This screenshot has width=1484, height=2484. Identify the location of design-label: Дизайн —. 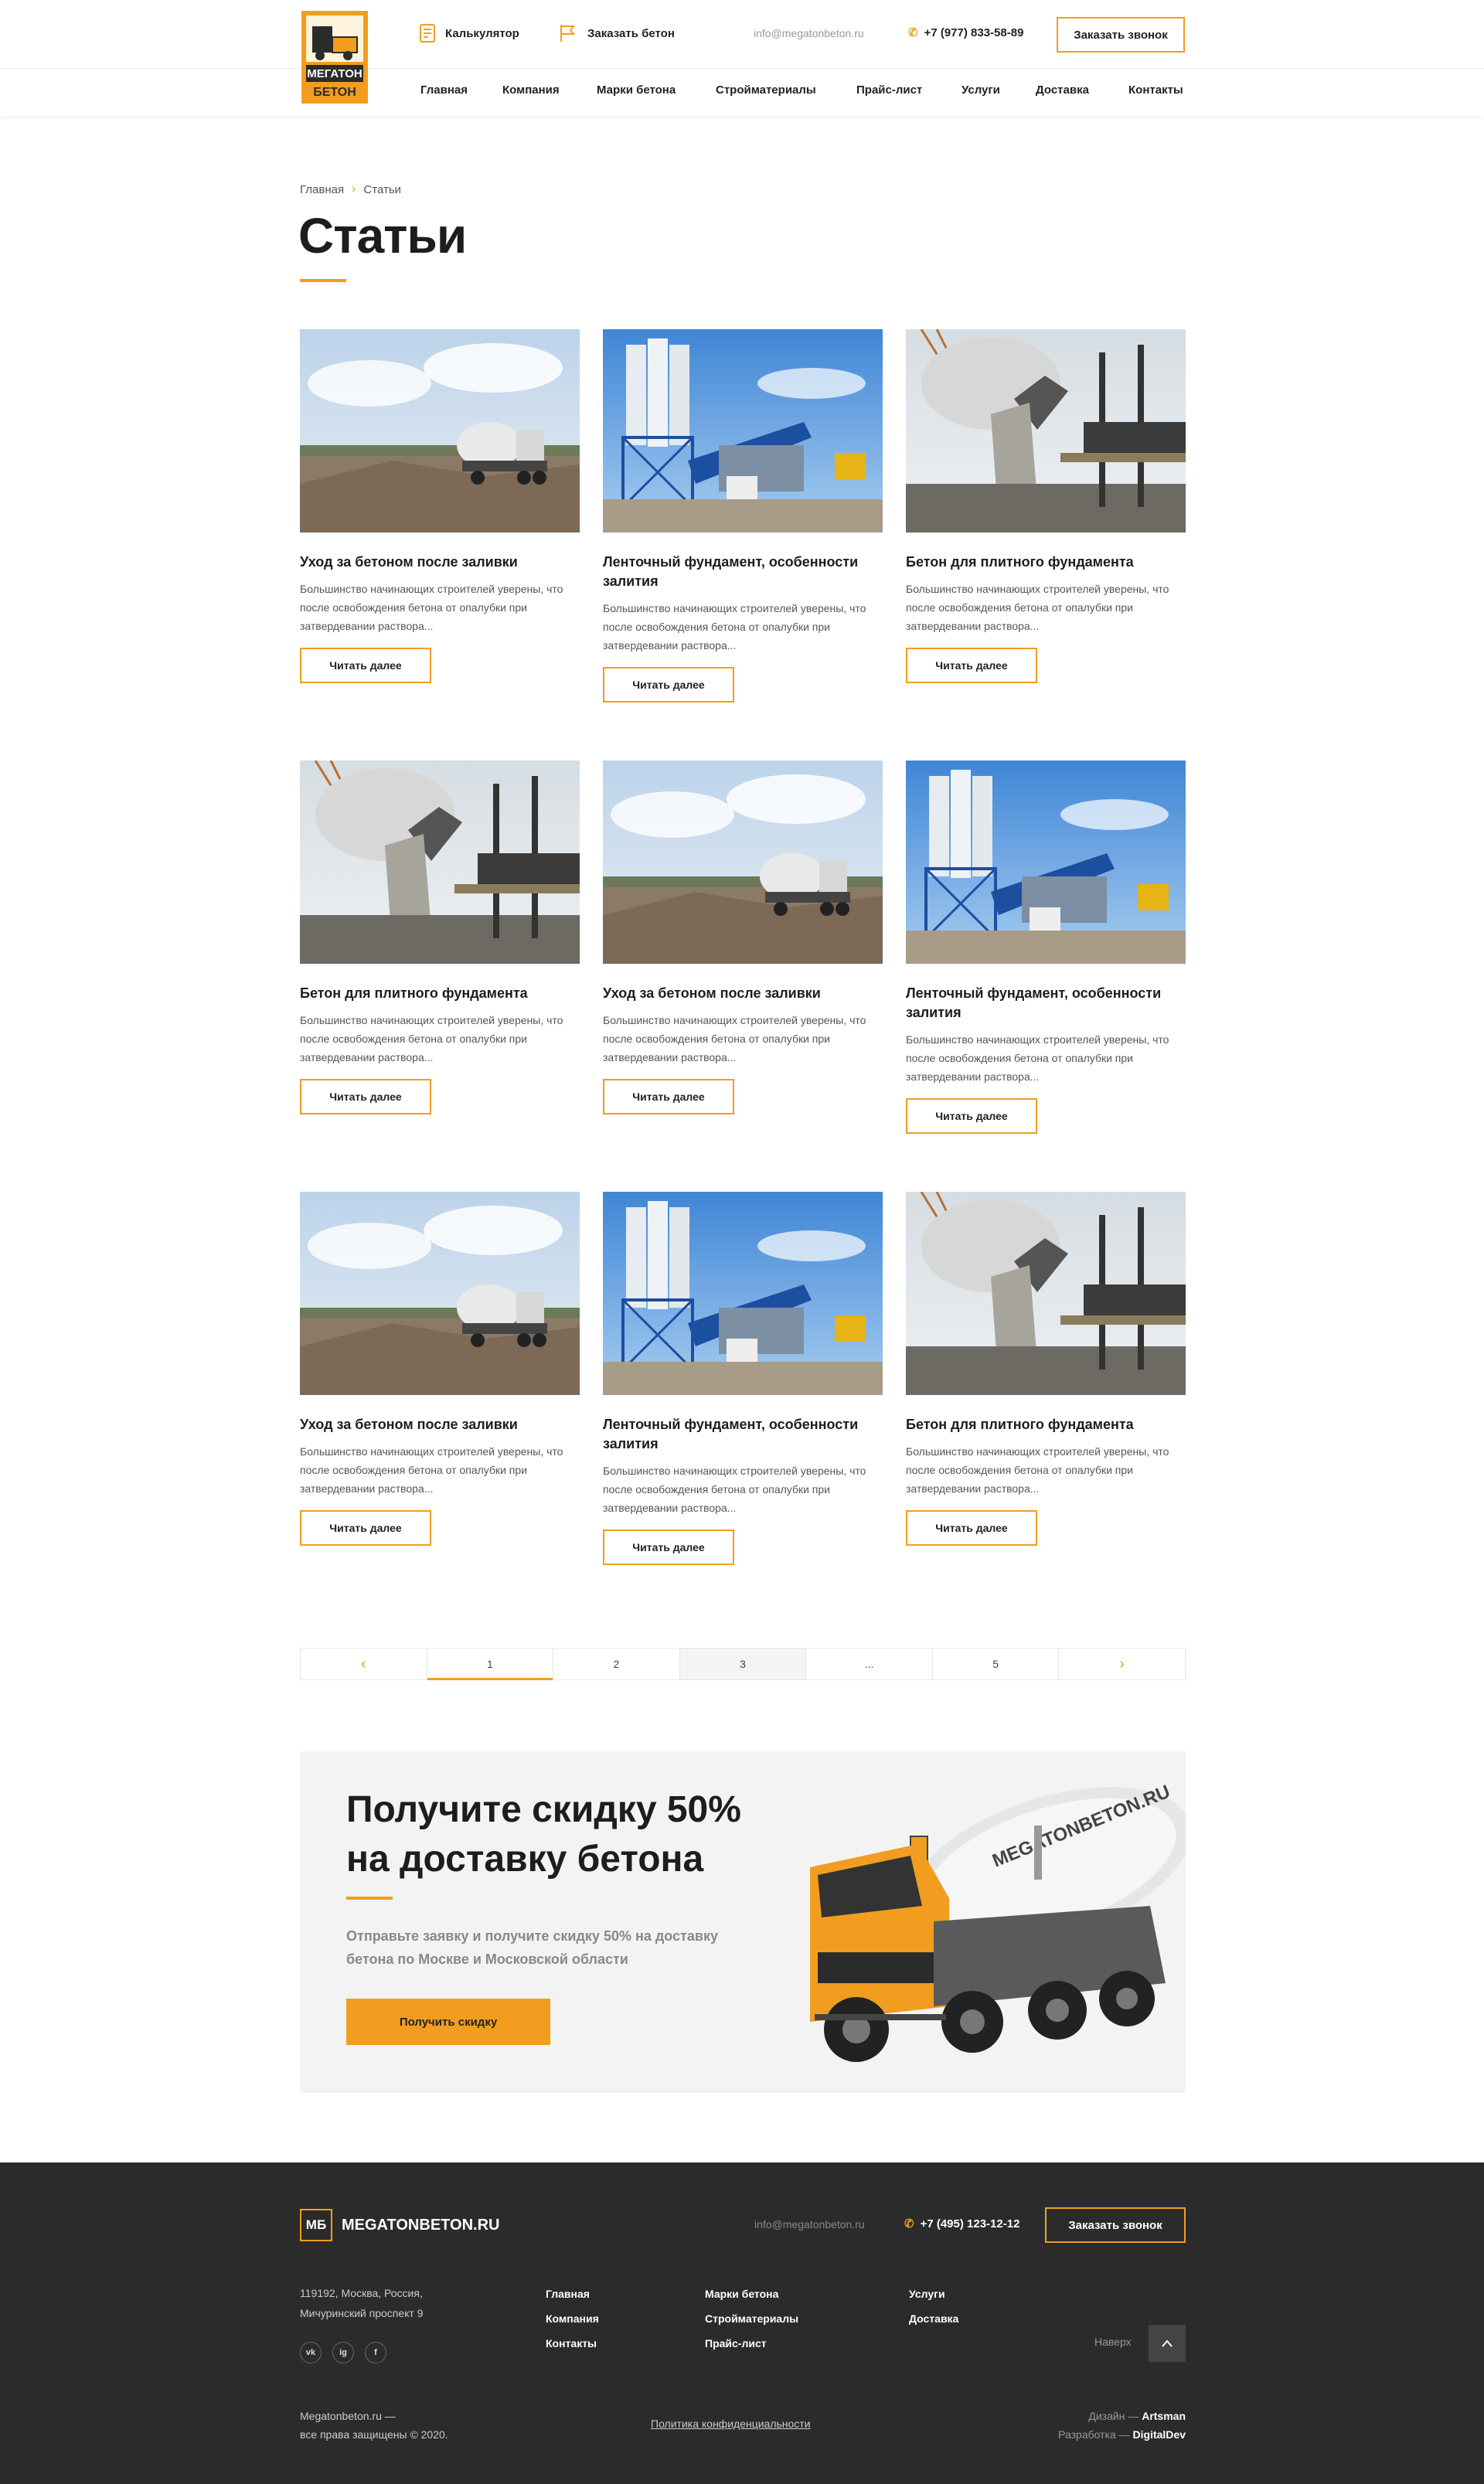
(1113, 2416).